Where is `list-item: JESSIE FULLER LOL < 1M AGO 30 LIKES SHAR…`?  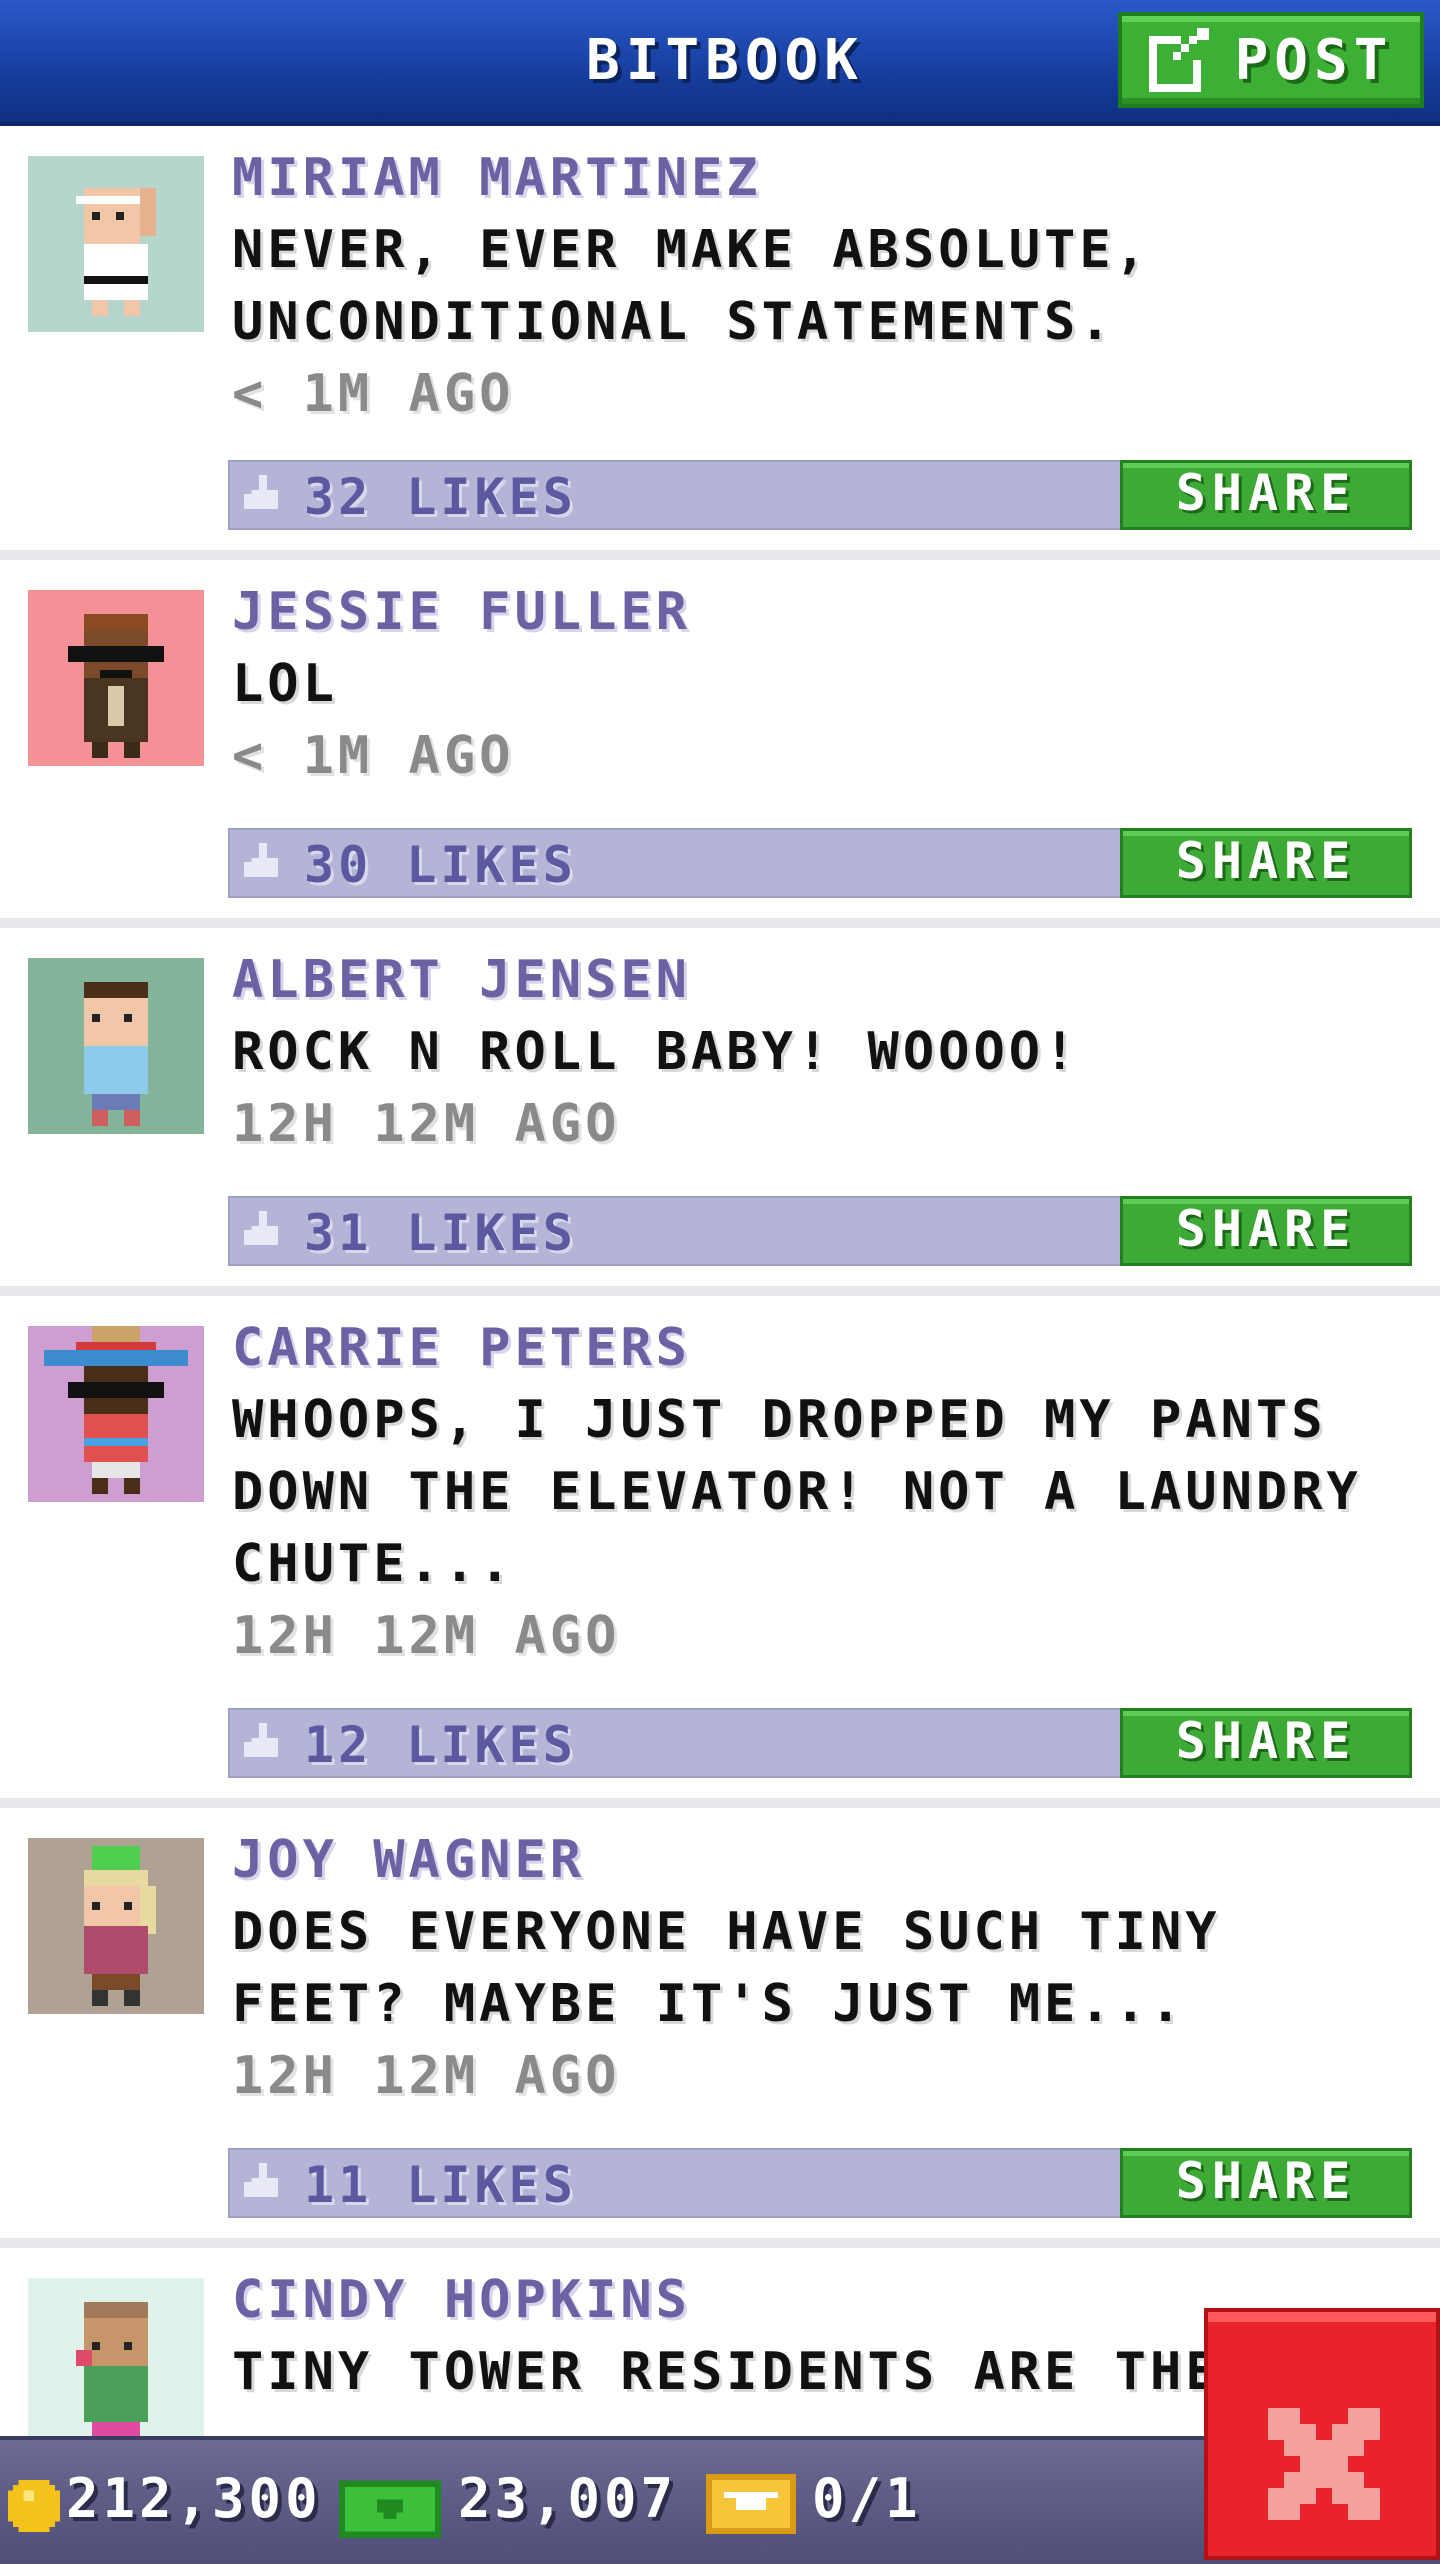
list-item: JESSIE FULLER LOL < 1M AGO 30 LIKES SHAR… is located at coordinates (720, 744).